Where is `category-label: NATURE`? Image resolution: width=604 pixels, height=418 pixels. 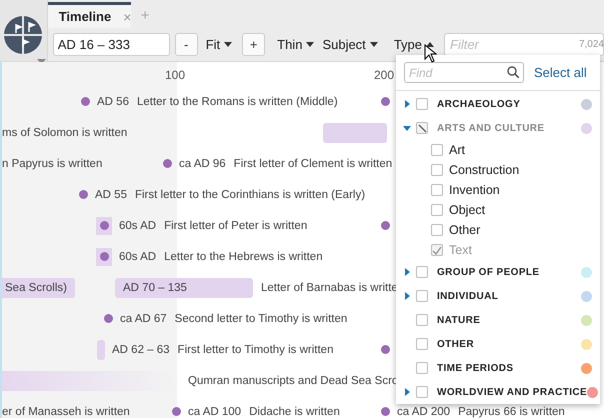 category-label: NATURE is located at coordinates (509, 320).